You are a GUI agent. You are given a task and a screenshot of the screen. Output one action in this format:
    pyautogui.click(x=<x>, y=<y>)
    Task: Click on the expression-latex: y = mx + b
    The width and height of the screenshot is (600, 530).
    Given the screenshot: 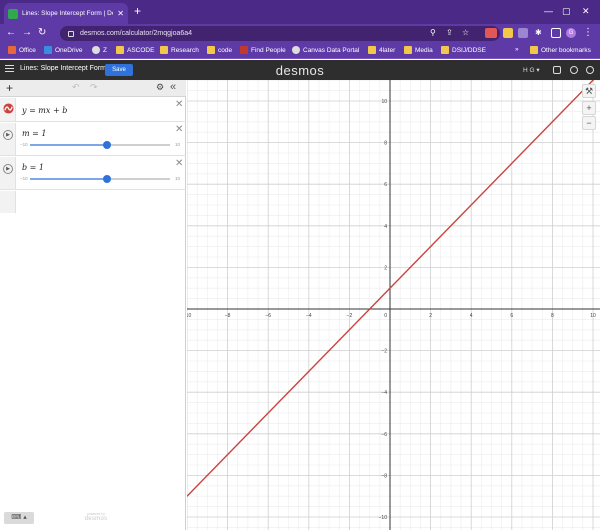 What is the action you would take?
    pyautogui.click(x=44, y=110)
    